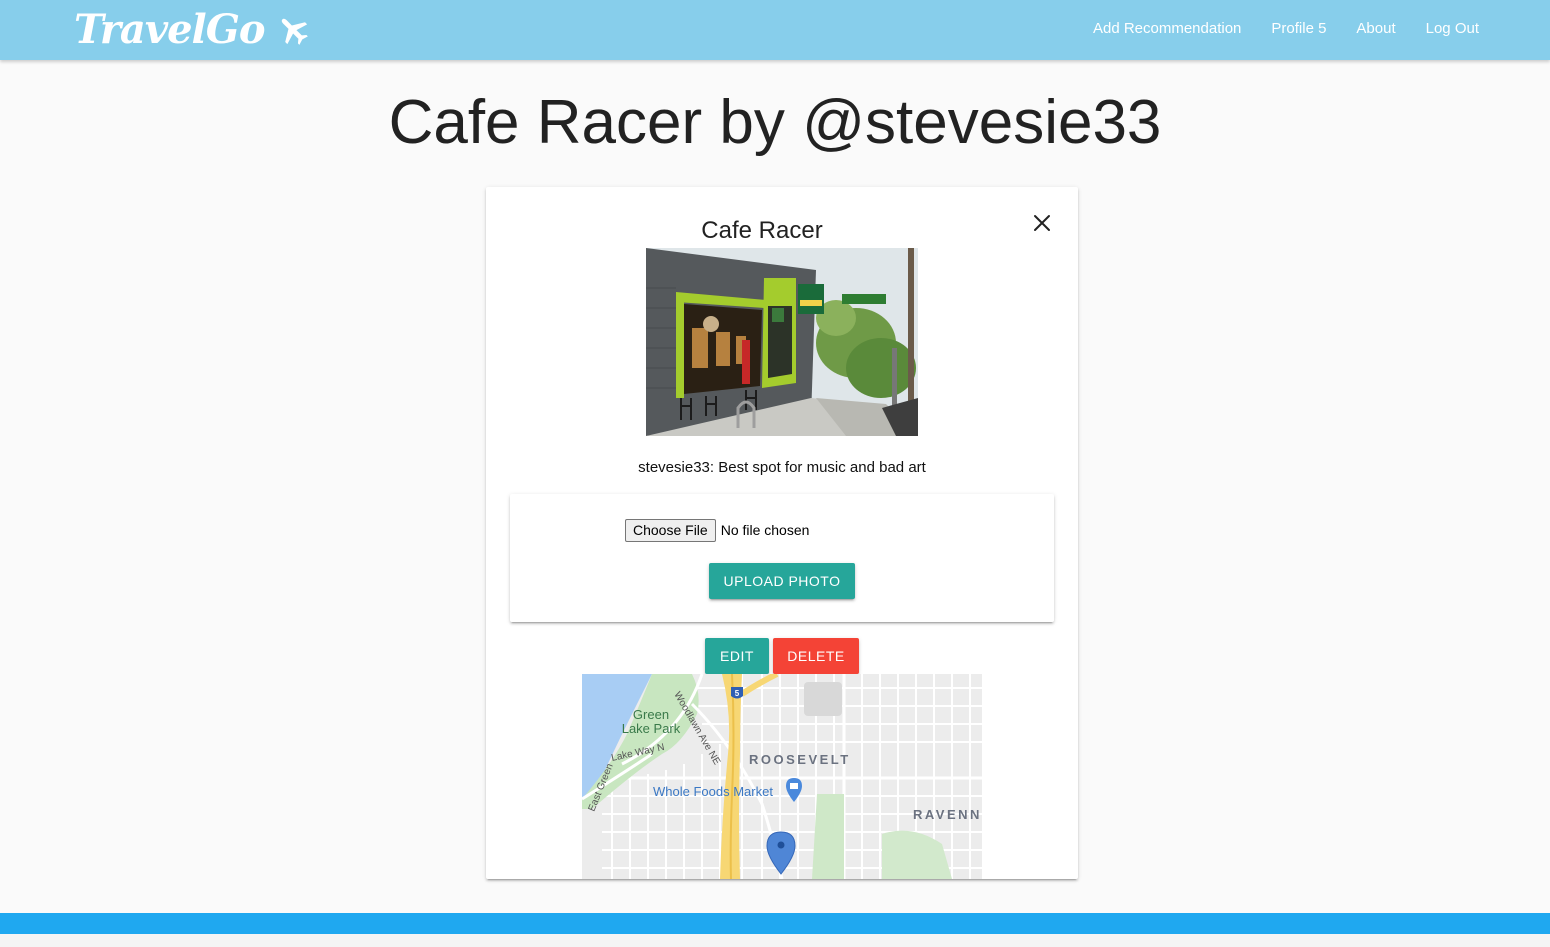 The image size is (1550, 947). Describe the element at coordinates (1375, 28) in the screenshot. I see `nav-about: About` at that location.